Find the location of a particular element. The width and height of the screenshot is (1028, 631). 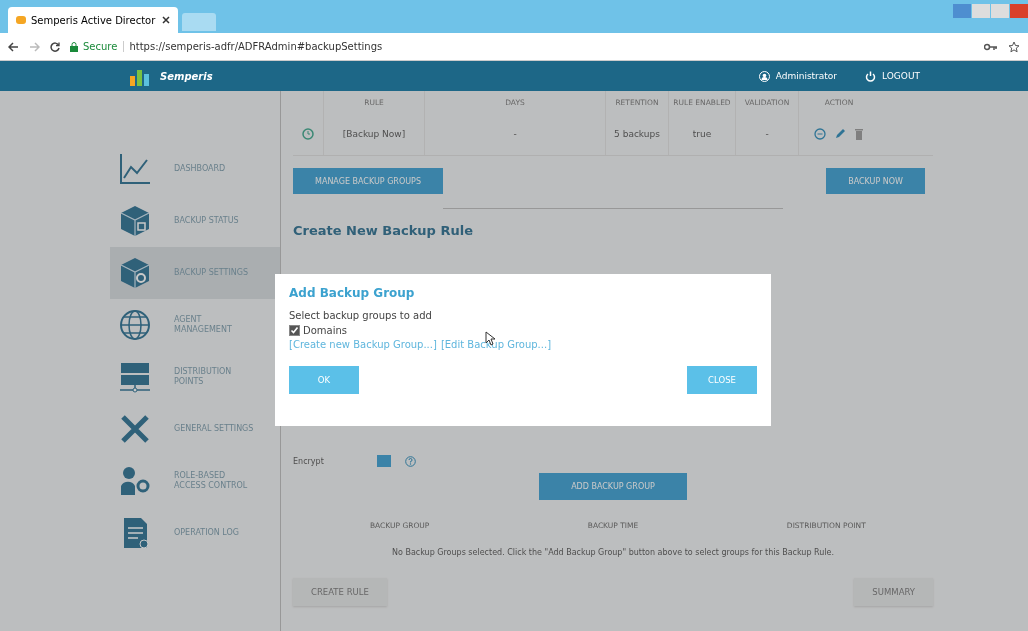

server-icon is located at coordinates (135, 377).